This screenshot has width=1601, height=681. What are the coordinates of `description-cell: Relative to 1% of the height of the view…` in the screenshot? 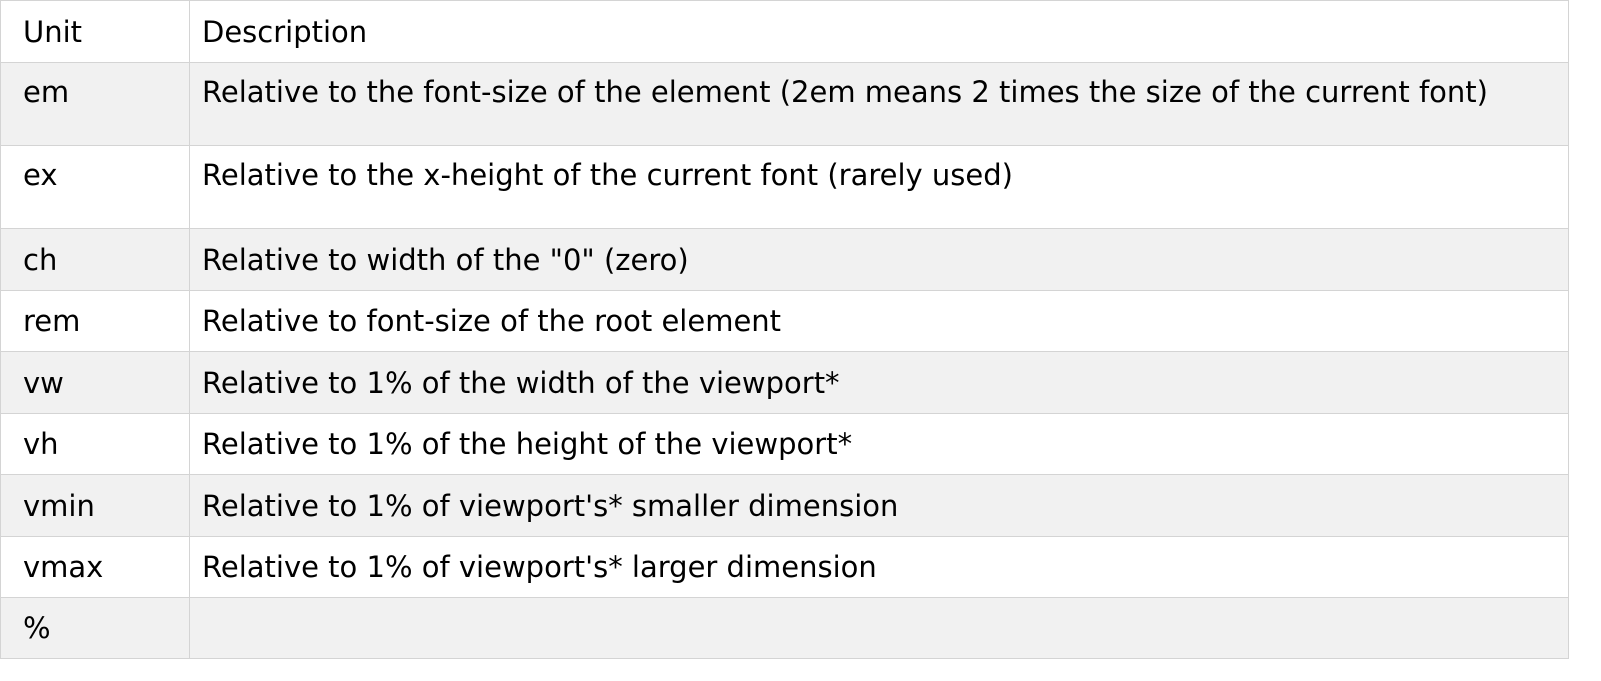 It's located at (879, 444).